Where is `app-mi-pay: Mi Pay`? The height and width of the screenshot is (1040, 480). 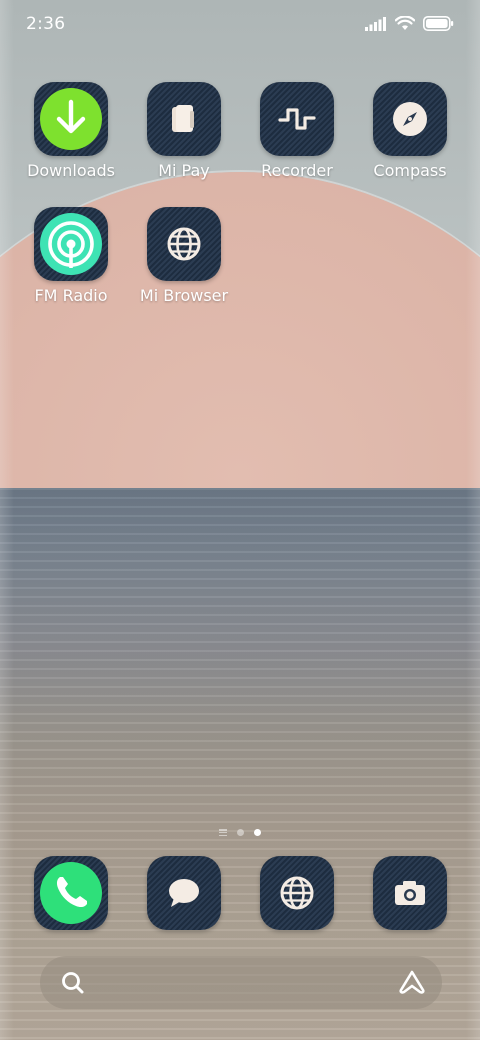
app-mi-pay: Mi Pay is located at coordinates (184, 131).